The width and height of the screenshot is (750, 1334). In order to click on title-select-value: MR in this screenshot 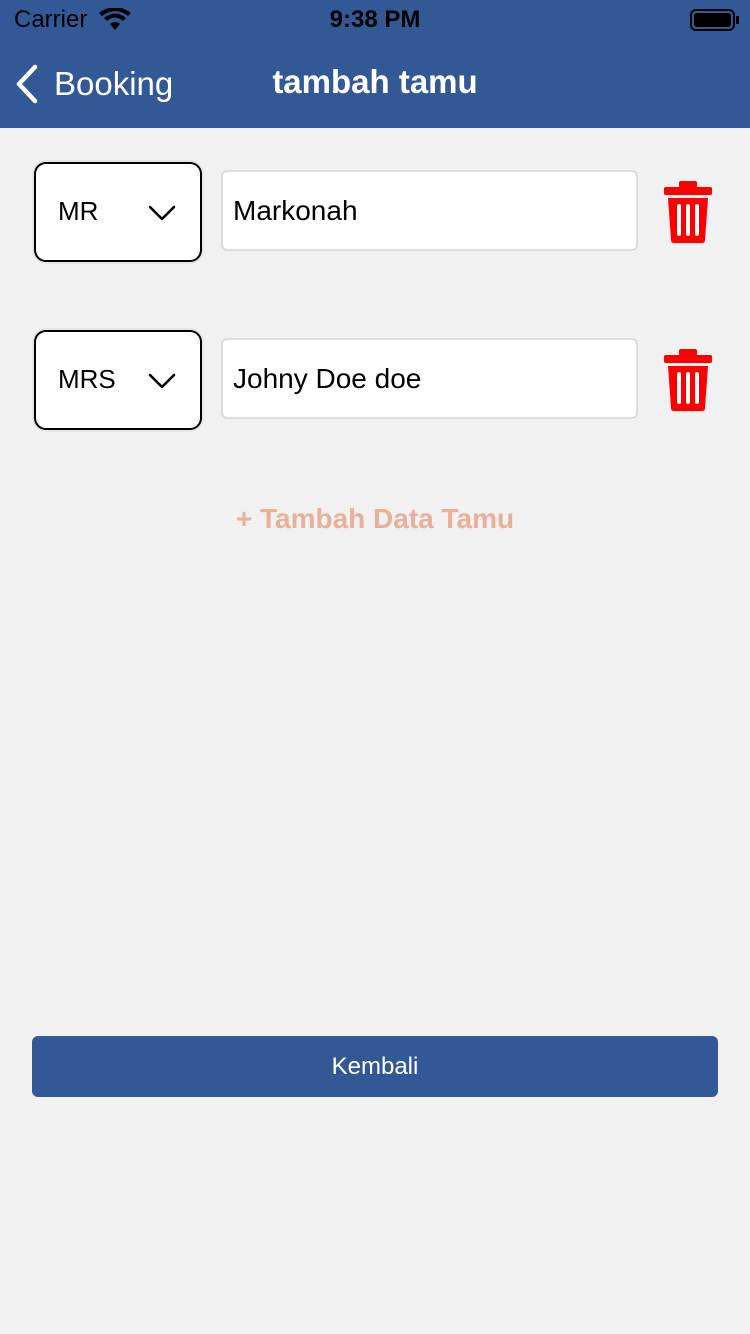, I will do `click(78, 211)`.